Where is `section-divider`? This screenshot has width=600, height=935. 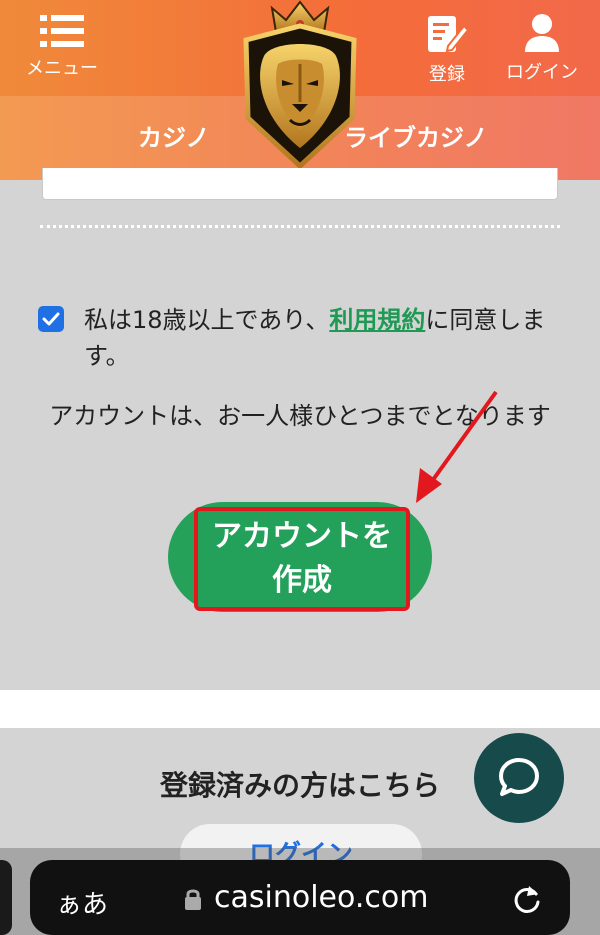 section-divider is located at coordinates (300, 709).